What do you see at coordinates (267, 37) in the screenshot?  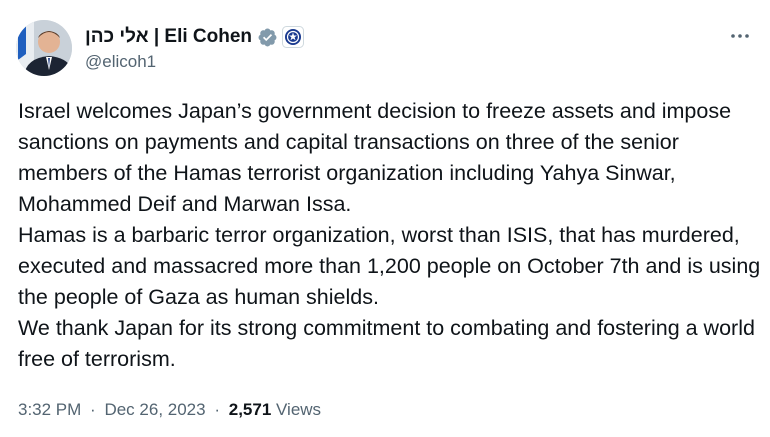 I see `verified-badge-icon` at bounding box center [267, 37].